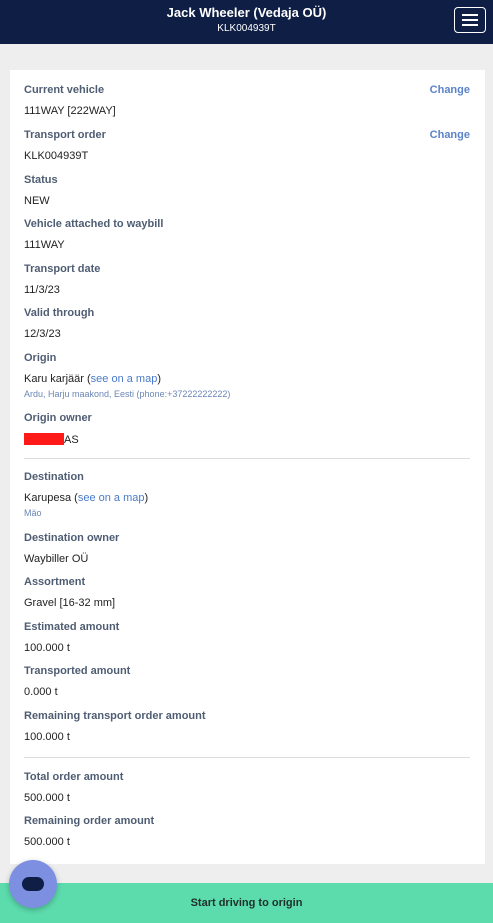 The height and width of the screenshot is (923, 493). Describe the element at coordinates (89, 821) in the screenshot. I see `remaining-order-label: Remaining order amount` at that location.